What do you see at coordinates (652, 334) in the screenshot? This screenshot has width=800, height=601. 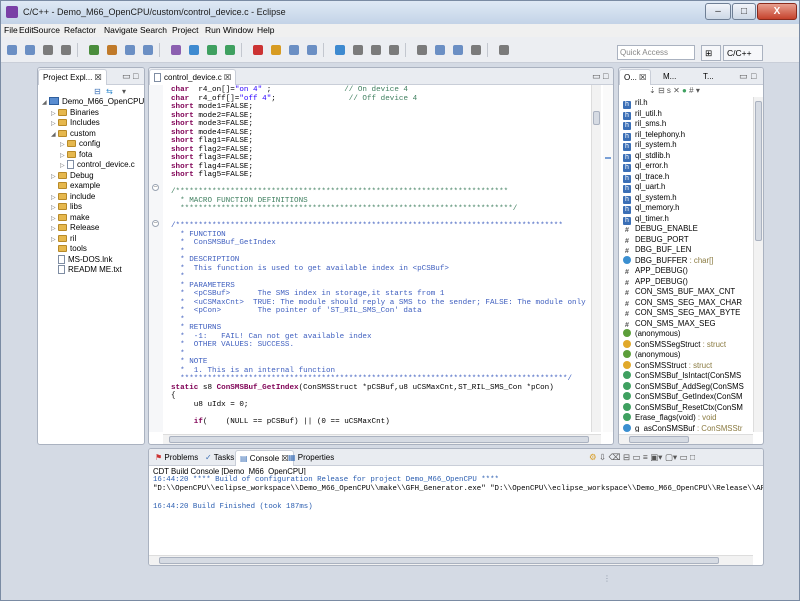 I see `outline-item: (anonymous)` at bounding box center [652, 334].